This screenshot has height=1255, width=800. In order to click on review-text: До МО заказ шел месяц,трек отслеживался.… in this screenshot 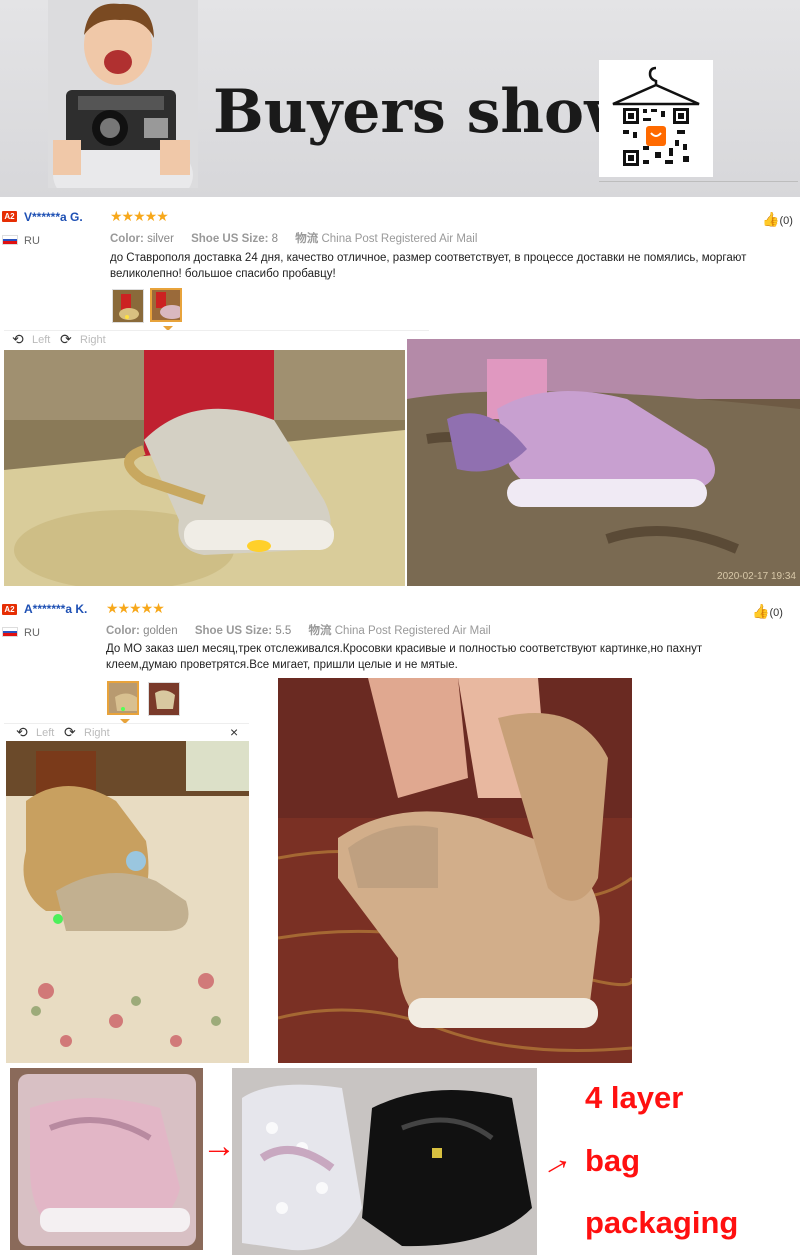, I will do `click(404, 657)`.